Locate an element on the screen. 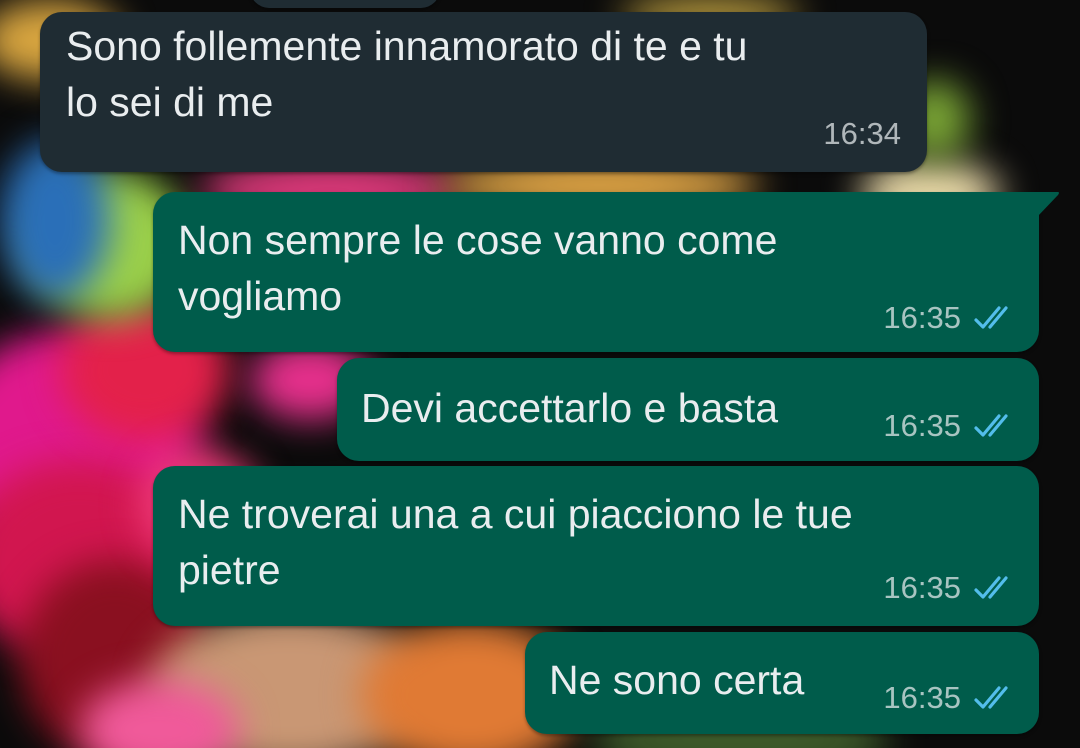 This screenshot has height=748, width=1080. message-text-line: Ne troverai una a cui piacciono le tue is located at coordinates (515, 514).